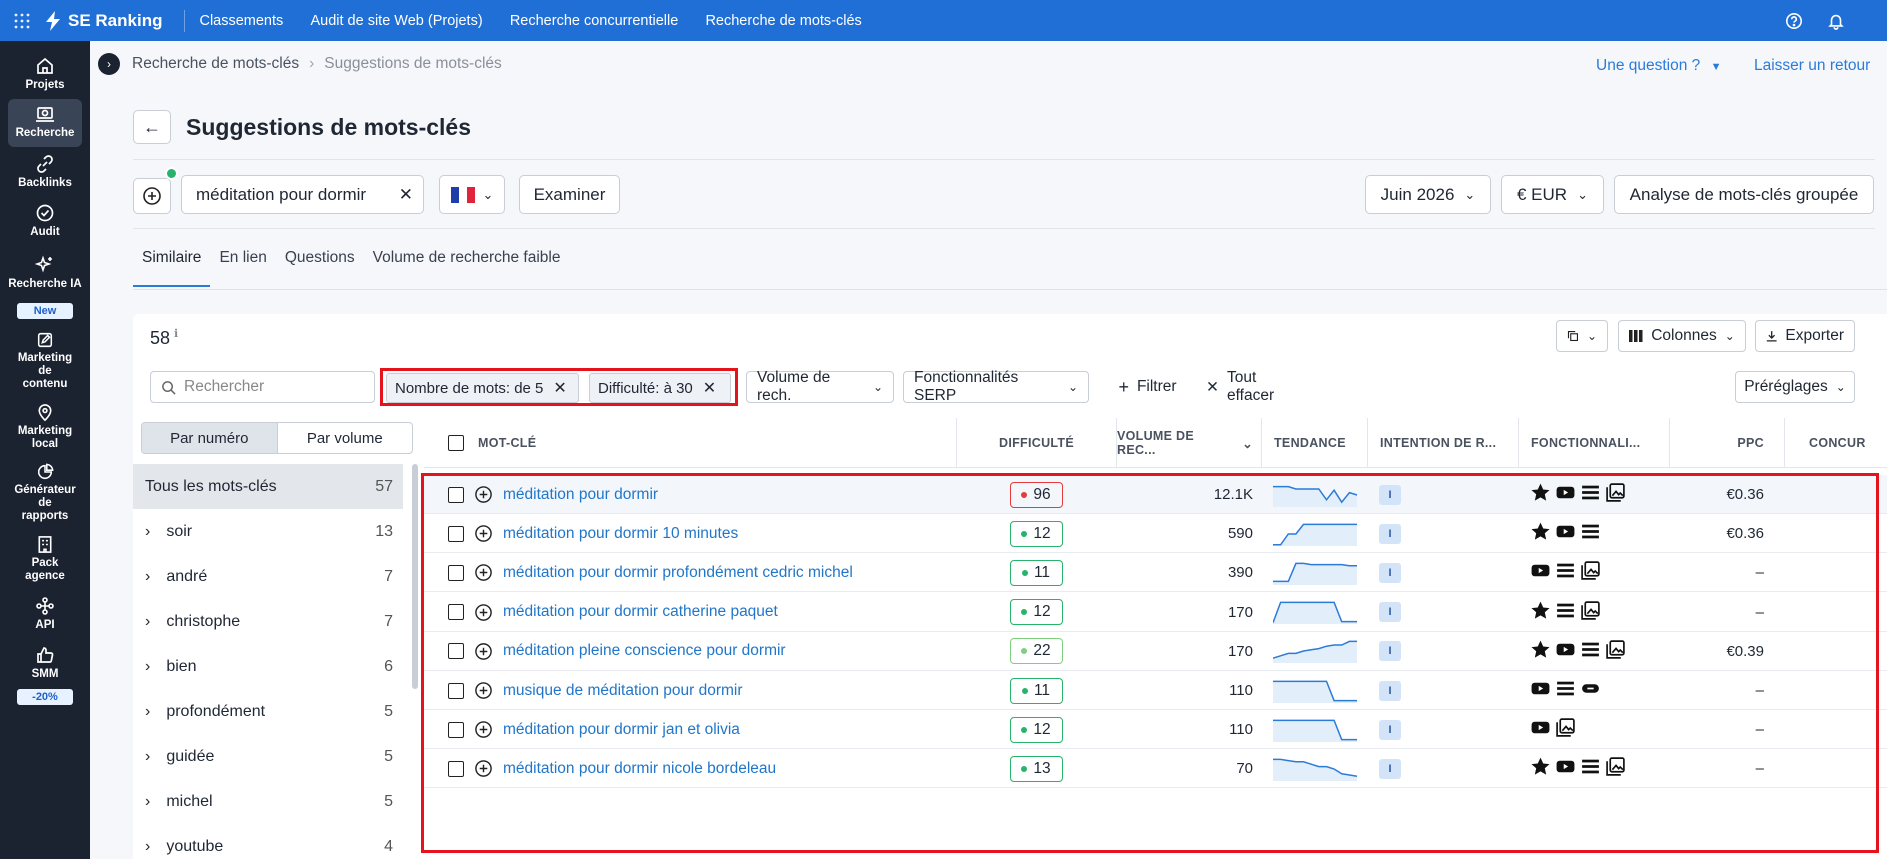 The image size is (1887, 859). Describe the element at coordinates (45, 74) in the screenshot. I see `sidebar-item-projets: Projets` at that location.